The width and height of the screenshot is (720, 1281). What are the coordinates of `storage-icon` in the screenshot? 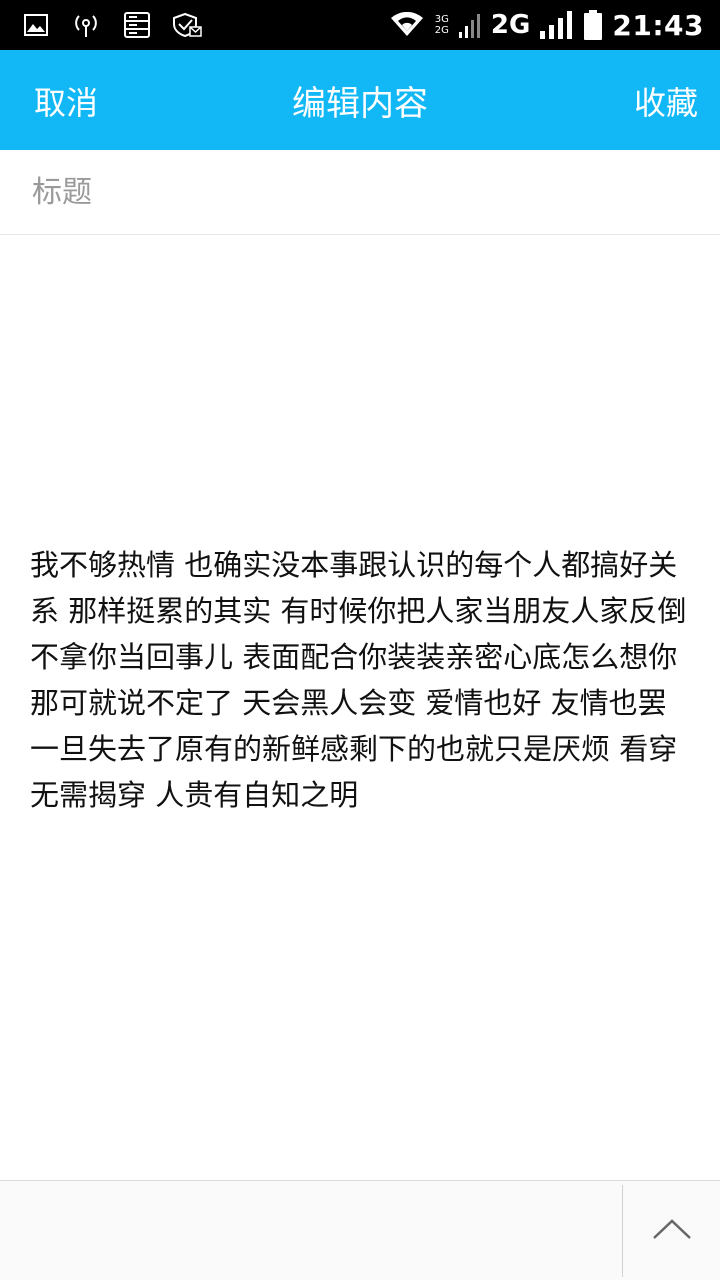 It's located at (137, 25).